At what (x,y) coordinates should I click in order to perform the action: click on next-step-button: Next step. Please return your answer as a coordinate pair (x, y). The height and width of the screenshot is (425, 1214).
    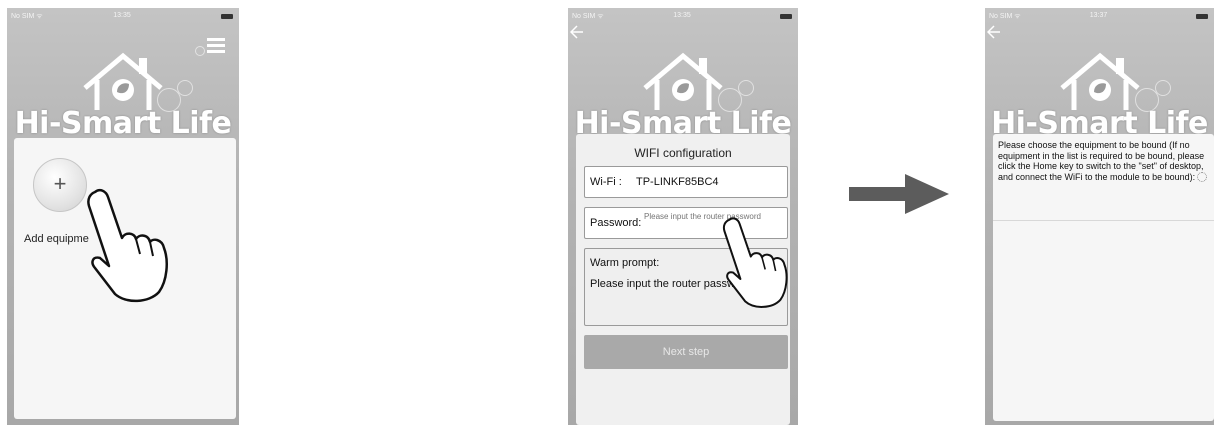
    Looking at the image, I should click on (686, 352).